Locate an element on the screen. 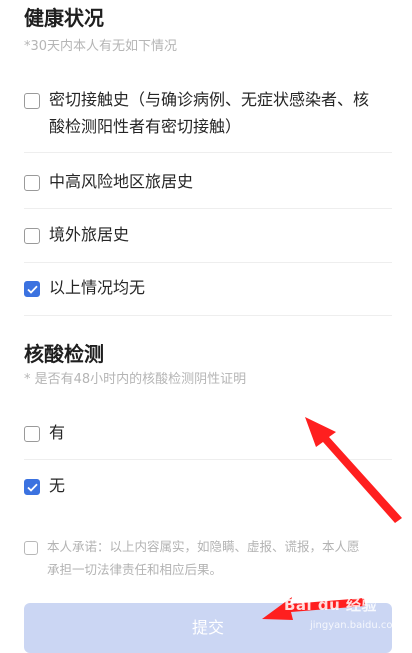 The image size is (412, 653). annotation-arrows is located at coordinates (332, 518).